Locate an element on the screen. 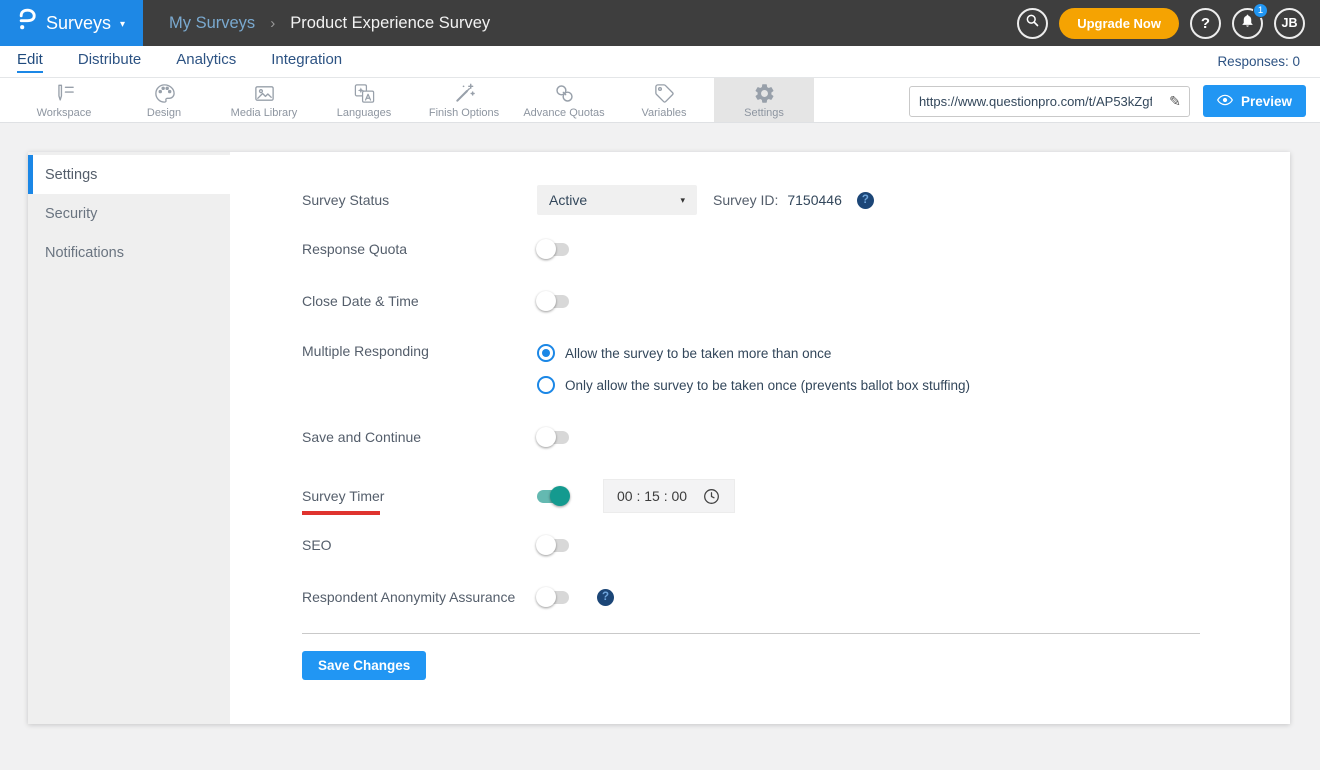  radio-selected-icon is located at coordinates (546, 353).